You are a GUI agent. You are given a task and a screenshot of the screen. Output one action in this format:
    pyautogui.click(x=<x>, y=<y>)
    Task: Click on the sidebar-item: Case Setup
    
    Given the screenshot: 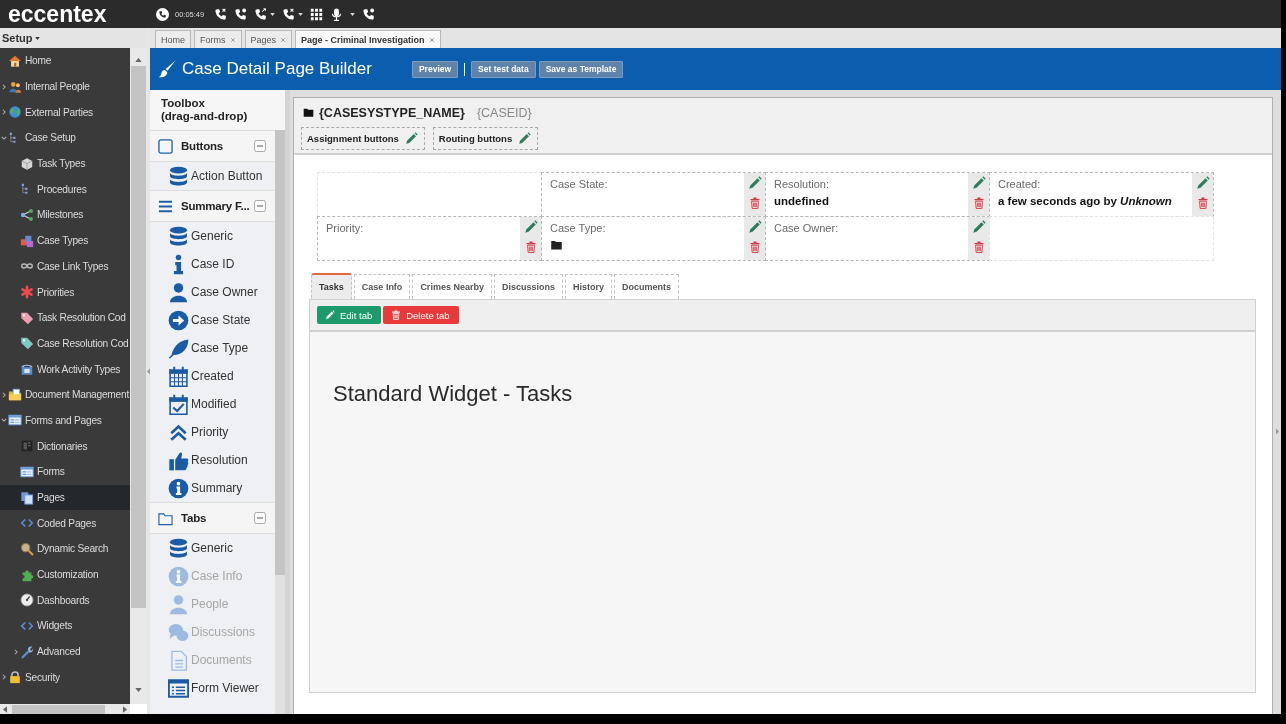 What is the action you would take?
    pyautogui.click(x=65, y=138)
    